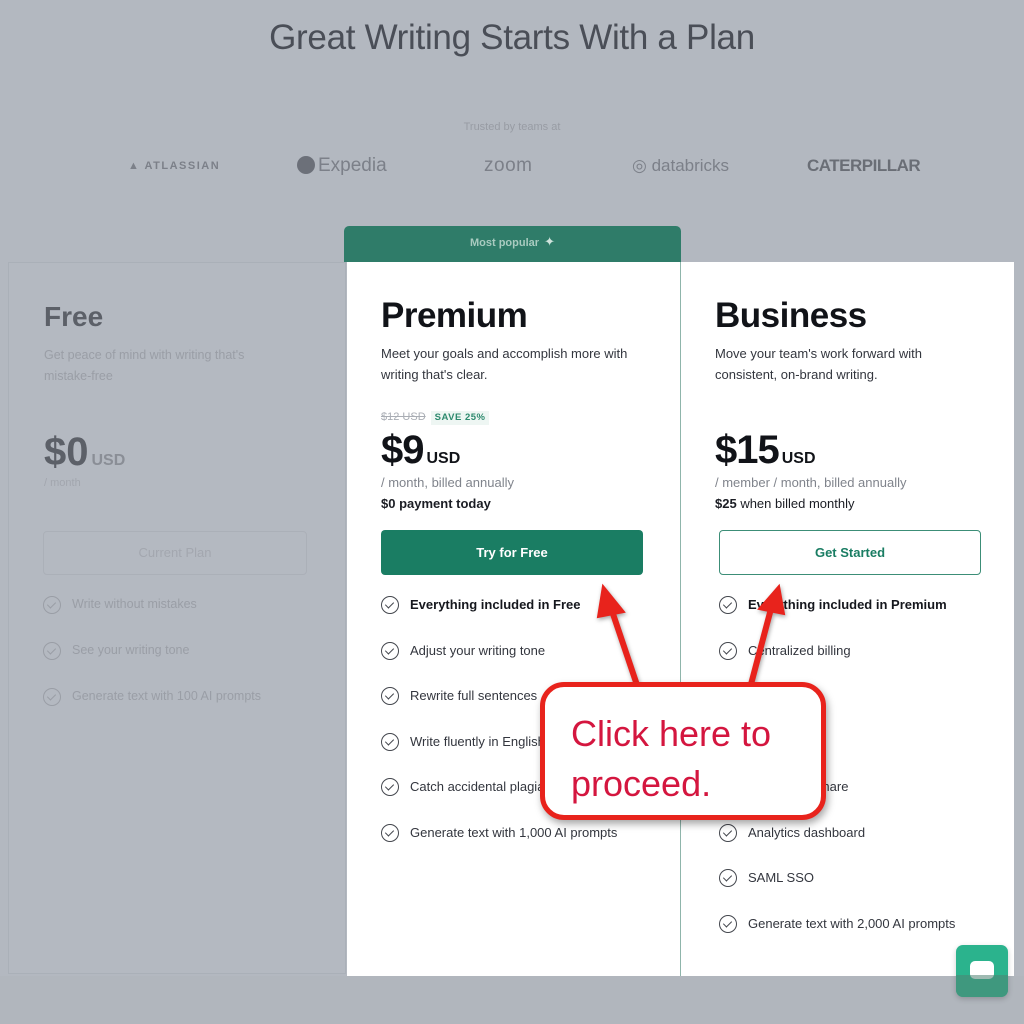 This screenshot has width=1024, height=1024. I want to click on plan-price: $9 USD, so click(420, 450).